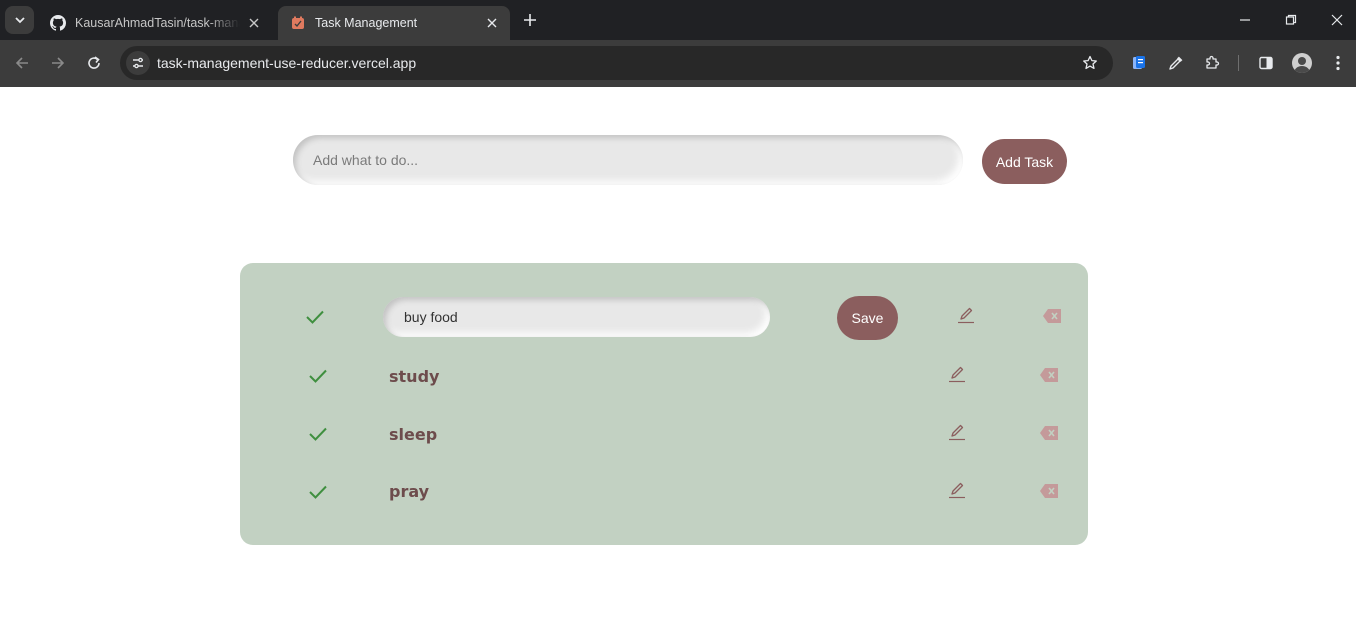  What do you see at coordinates (1338, 63) in the screenshot?
I see `more-menu-icon` at bounding box center [1338, 63].